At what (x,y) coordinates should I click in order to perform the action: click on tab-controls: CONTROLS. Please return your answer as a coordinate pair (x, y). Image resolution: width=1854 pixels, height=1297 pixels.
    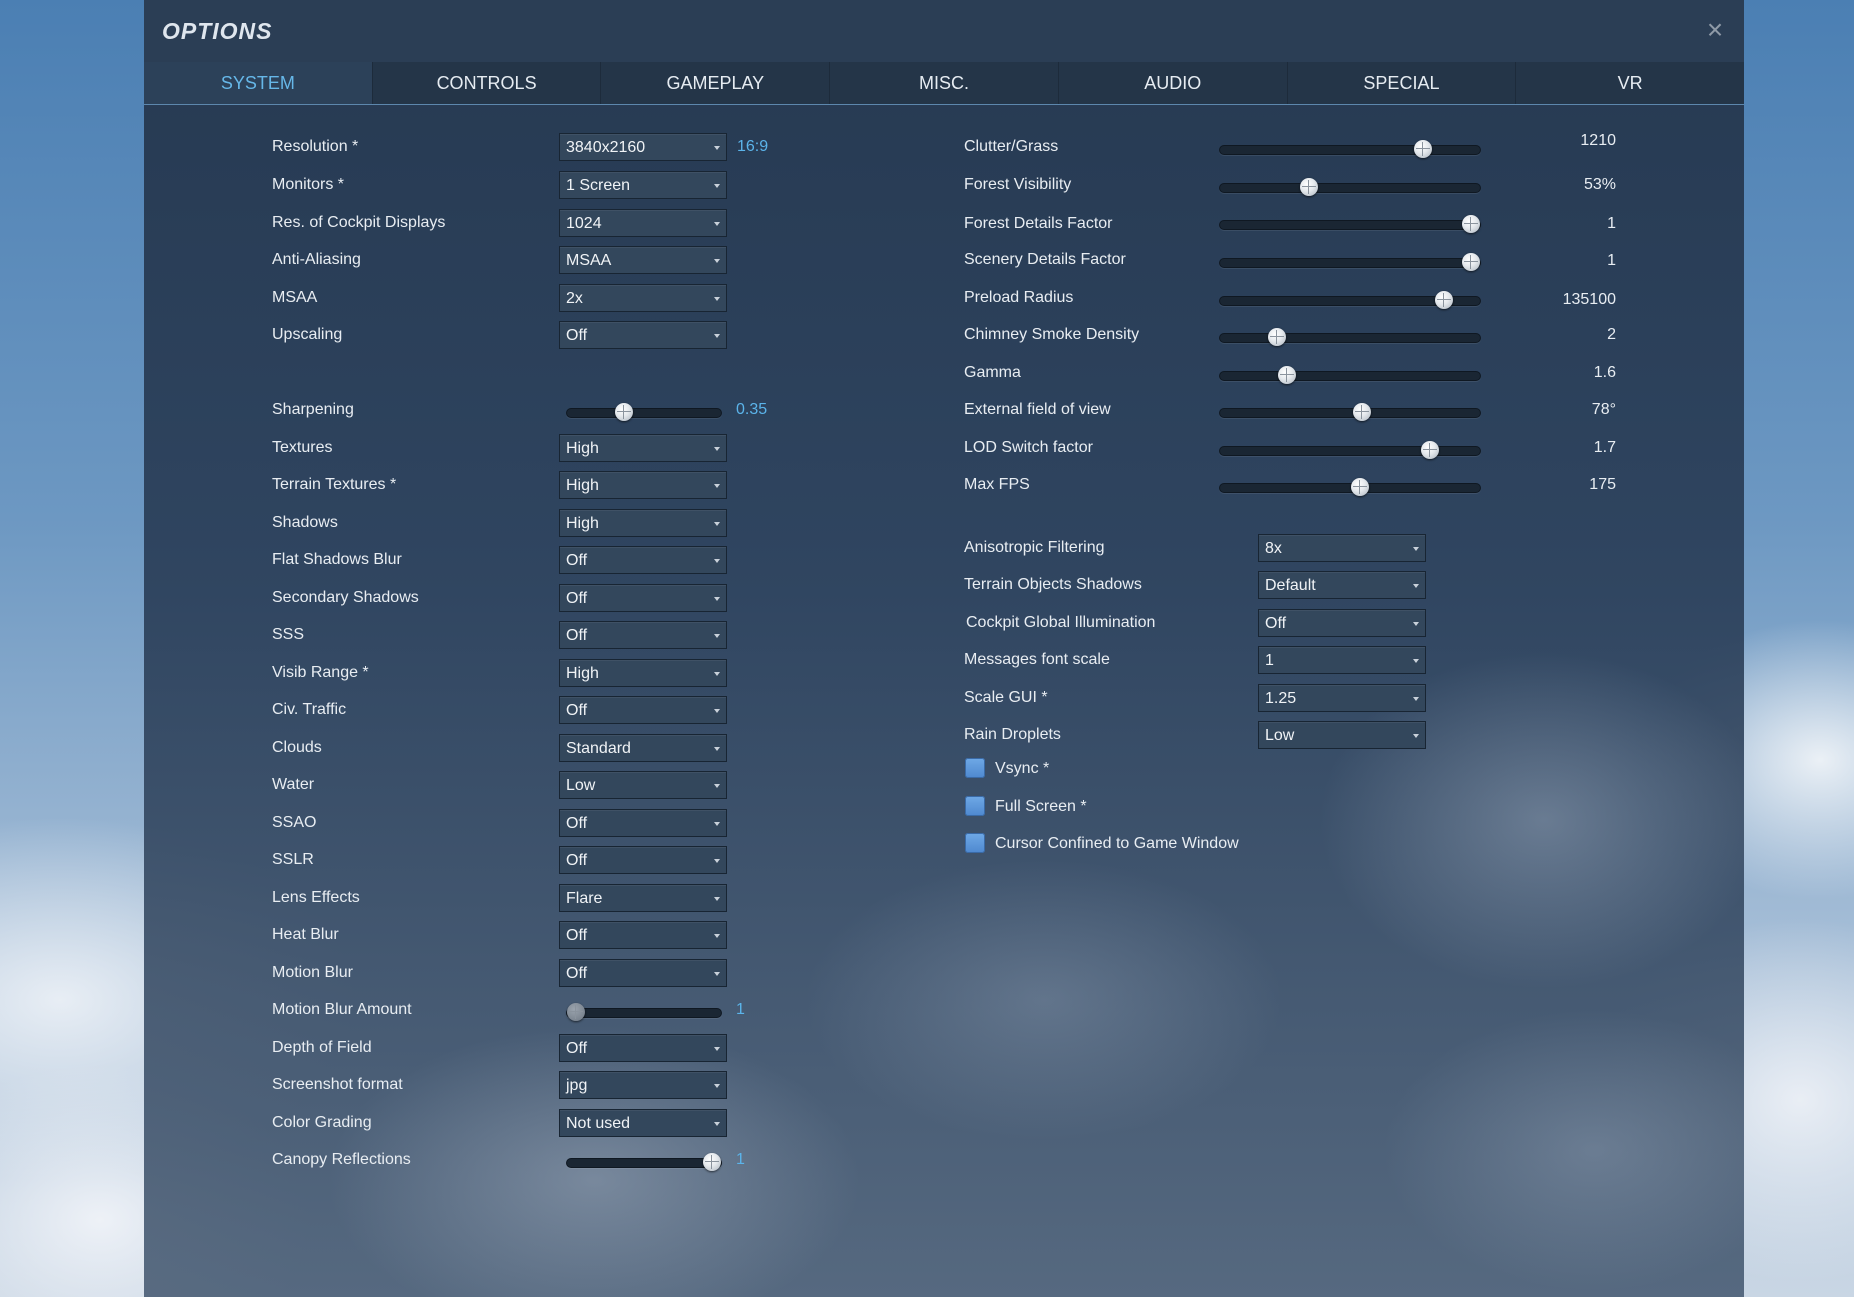
    Looking at the image, I should click on (487, 83).